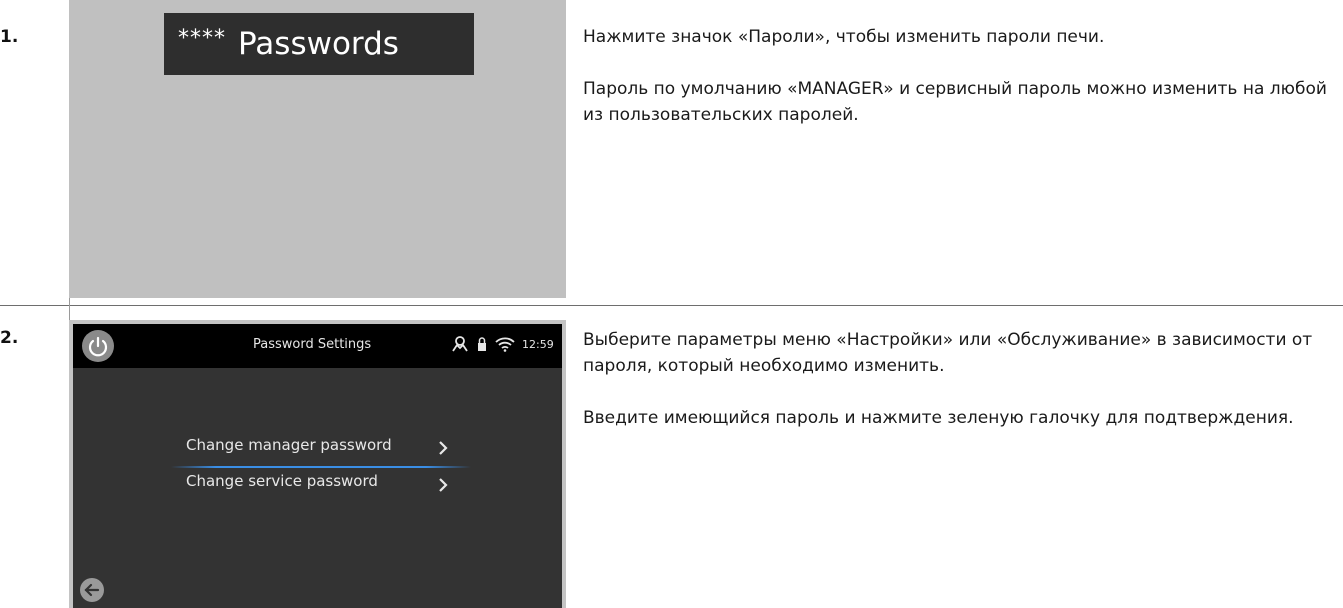 The width and height of the screenshot is (1343, 608). Describe the element at coordinates (505, 344) in the screenshot. I see `wifi-icon` at that location.